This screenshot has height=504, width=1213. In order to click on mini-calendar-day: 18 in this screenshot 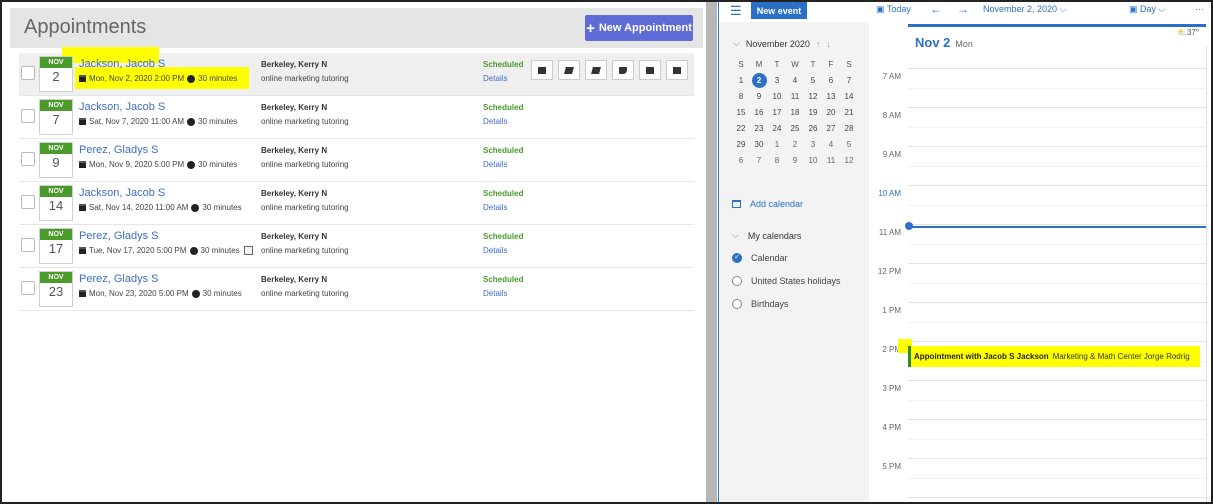, I will do `click(795, 112)`.